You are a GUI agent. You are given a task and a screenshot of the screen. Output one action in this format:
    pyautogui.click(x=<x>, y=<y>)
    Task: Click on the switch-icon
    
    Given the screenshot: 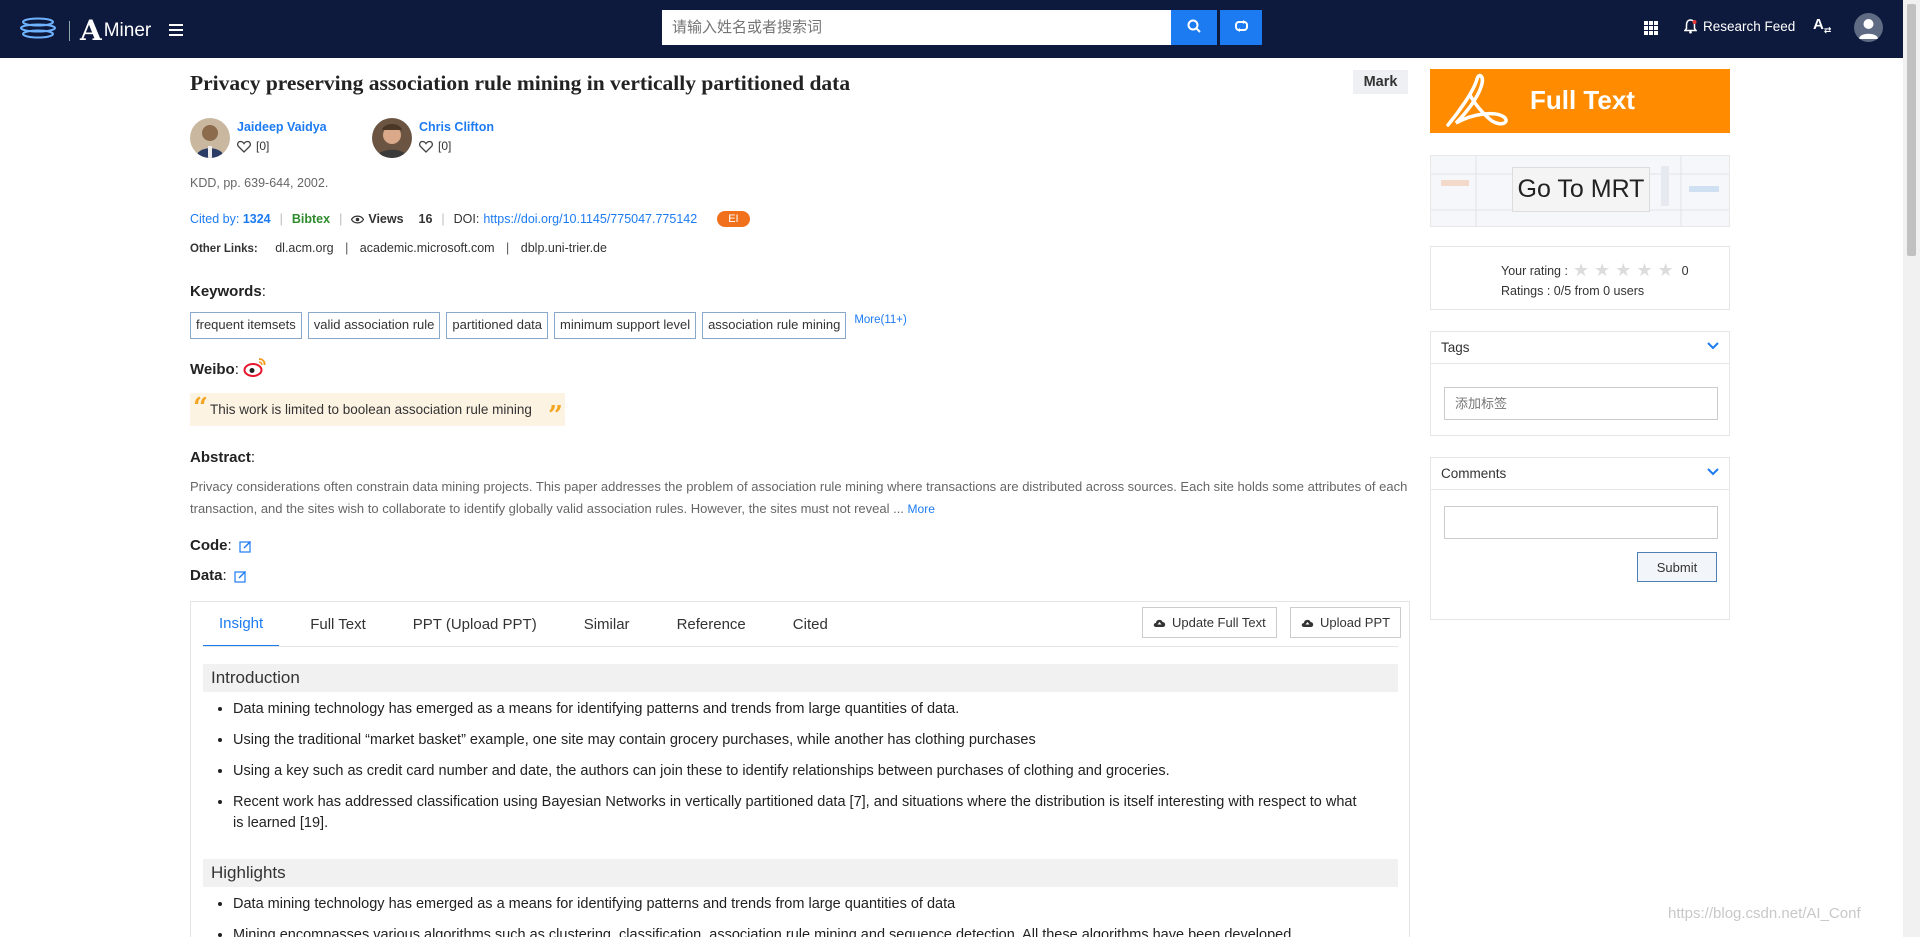 What is the action you would take?
    pyautogui.click(x=1241, y=26)
    